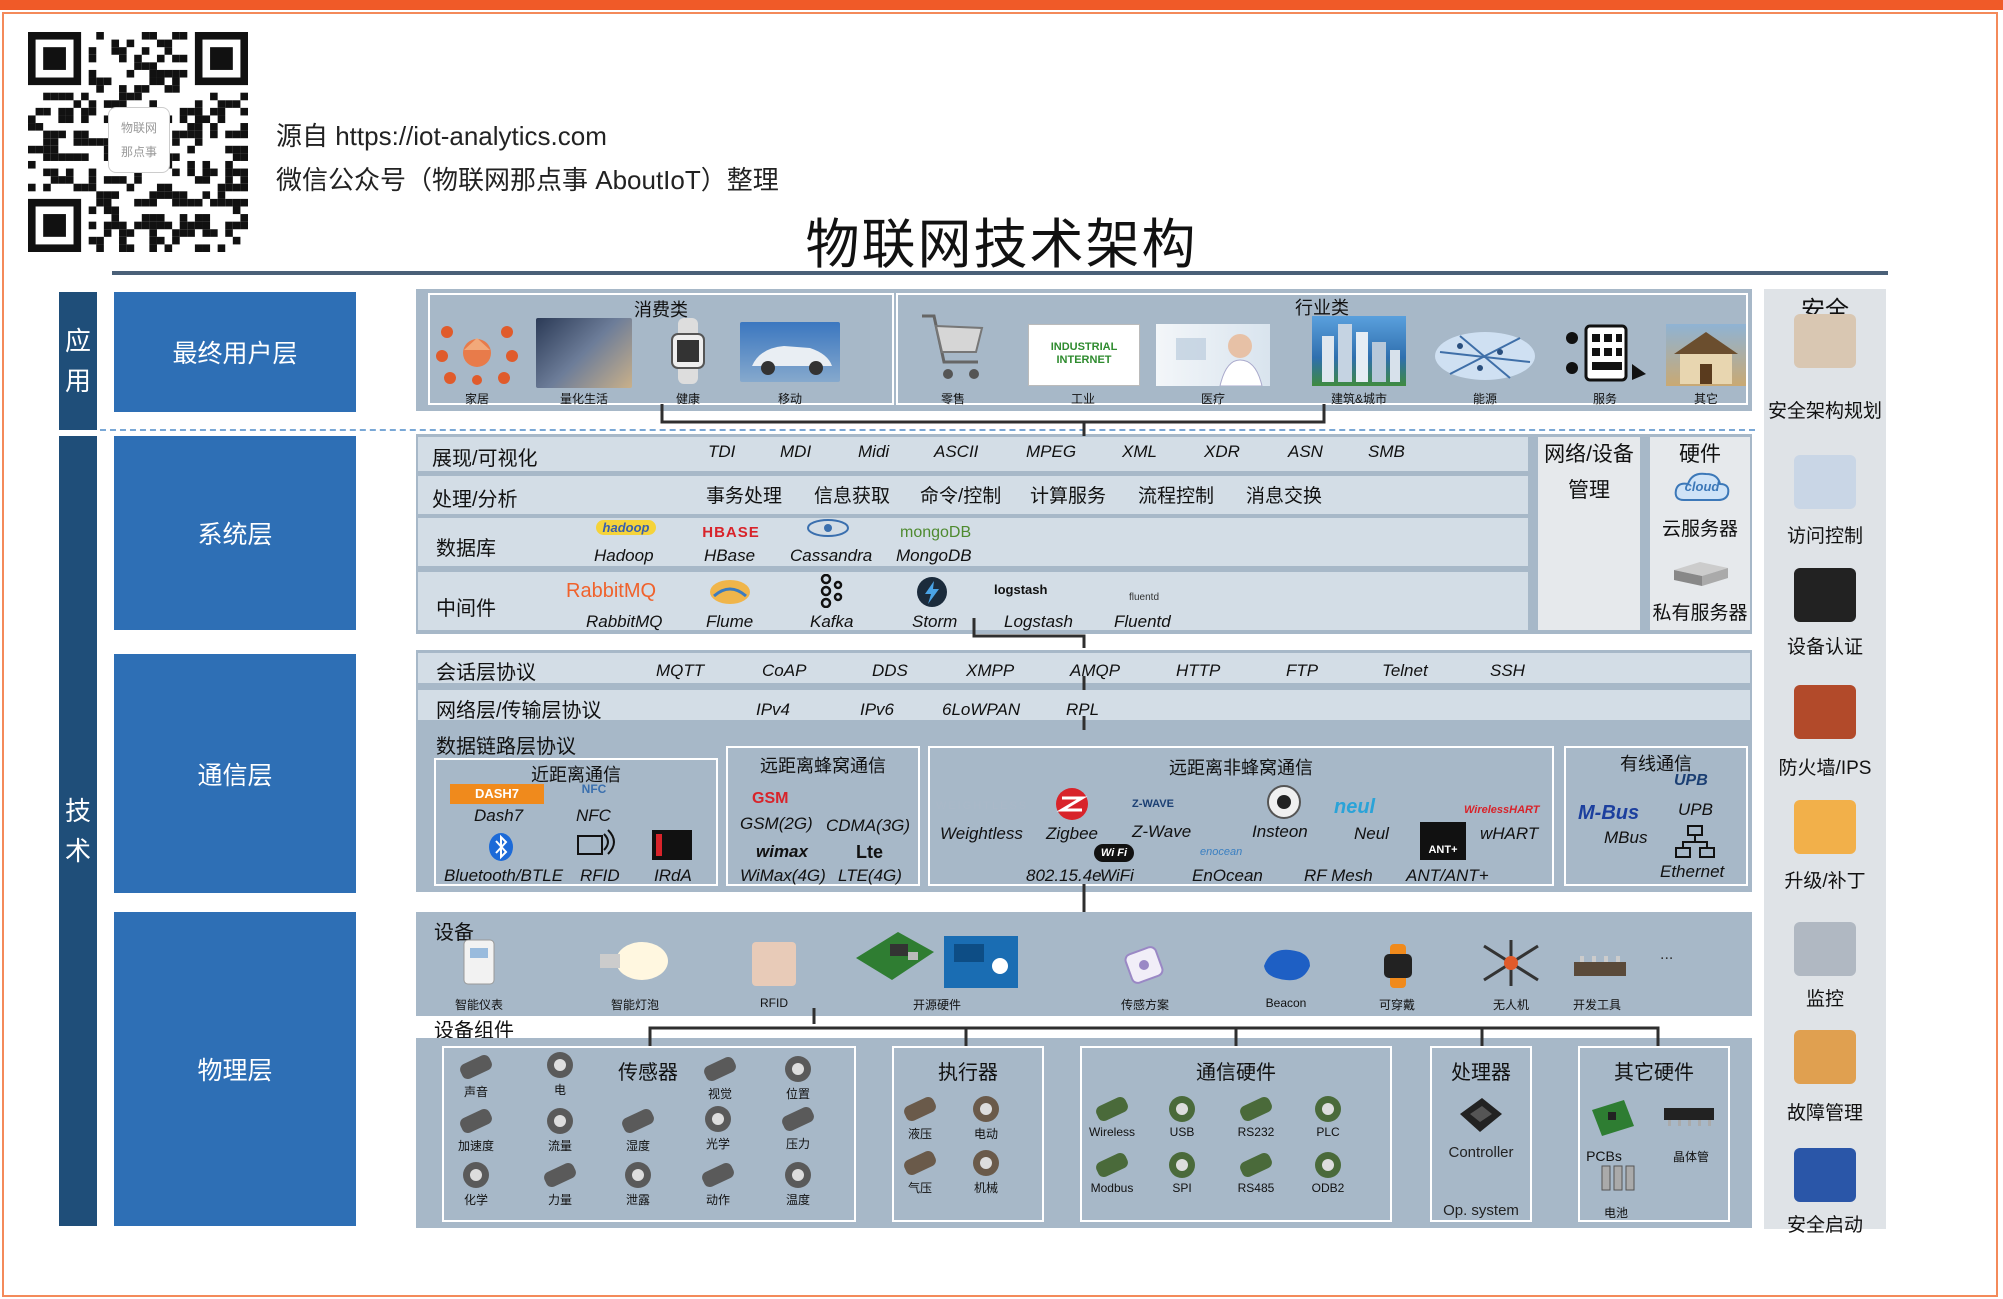  Describe the element at coordinates (475, 1200) in the screenshot. I see `sensor-label: 化学` at that location.